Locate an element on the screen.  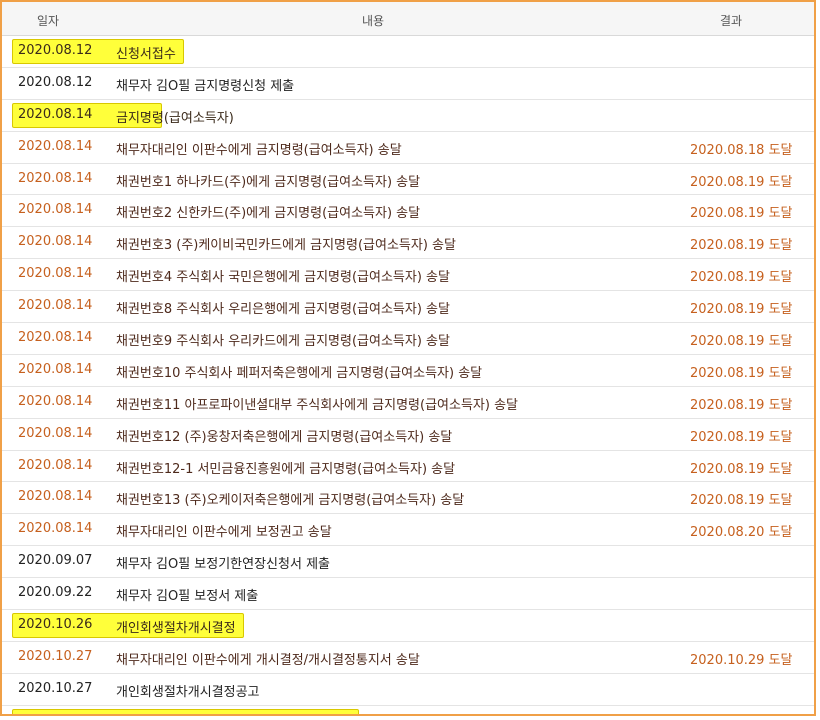
table-row: 2020.09.22 채무자 김O필 보정서 제출 is located at coordinates (408, 594).